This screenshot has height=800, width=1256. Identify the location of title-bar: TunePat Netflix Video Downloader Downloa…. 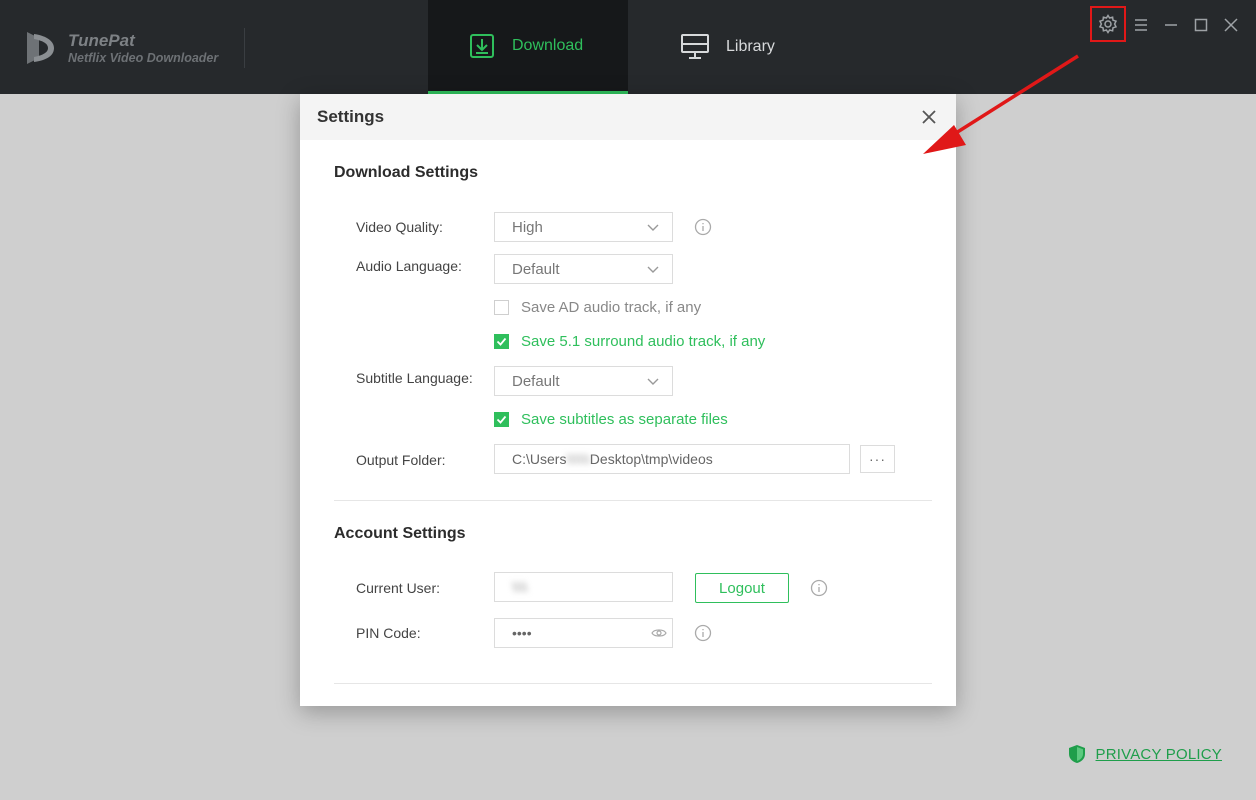
(628, 47).